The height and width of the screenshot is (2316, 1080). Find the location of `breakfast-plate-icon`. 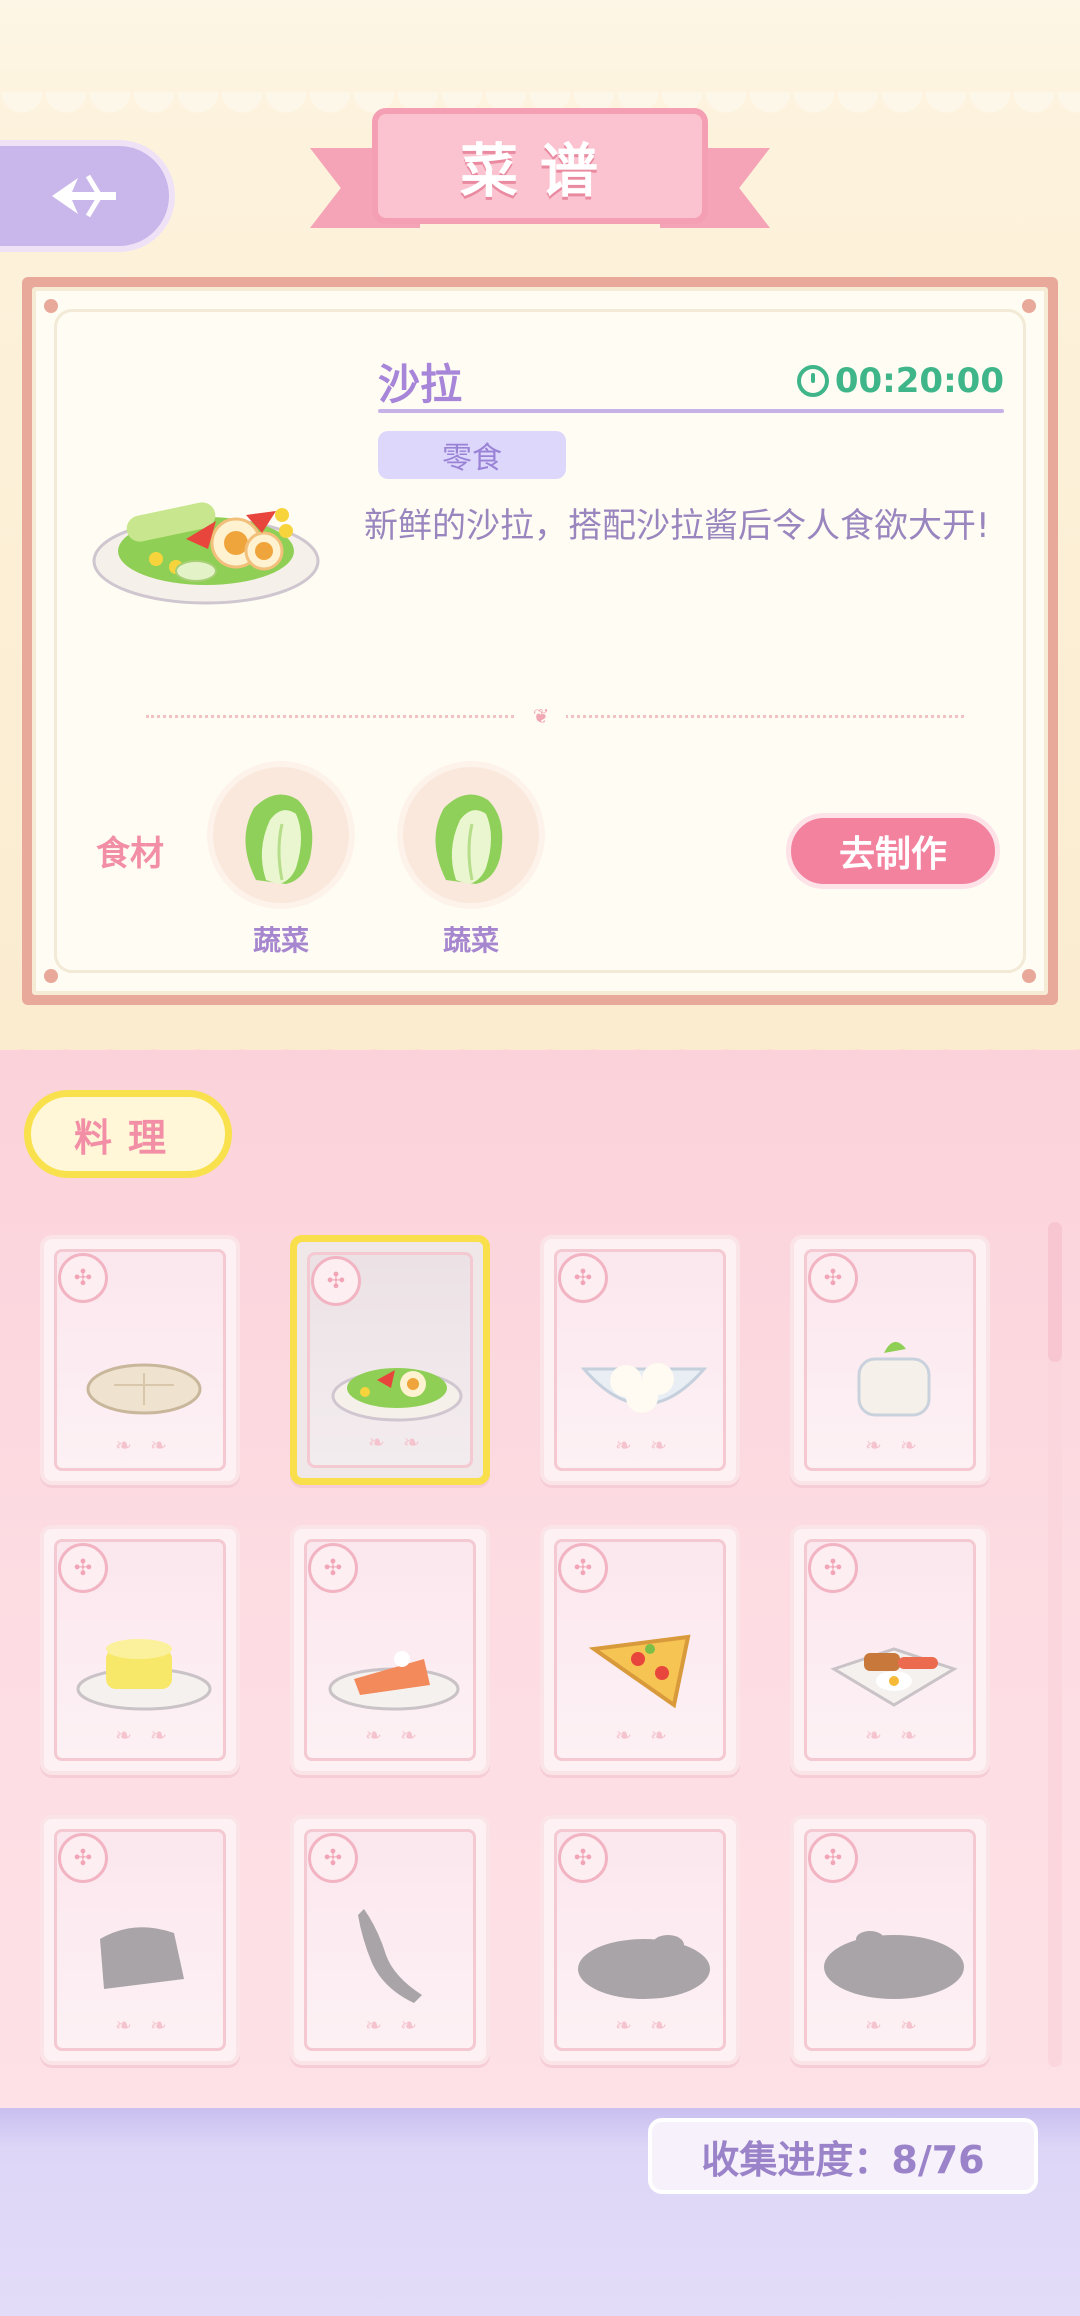

breakfast-plate-icon is located at coordinates (894, 1677).